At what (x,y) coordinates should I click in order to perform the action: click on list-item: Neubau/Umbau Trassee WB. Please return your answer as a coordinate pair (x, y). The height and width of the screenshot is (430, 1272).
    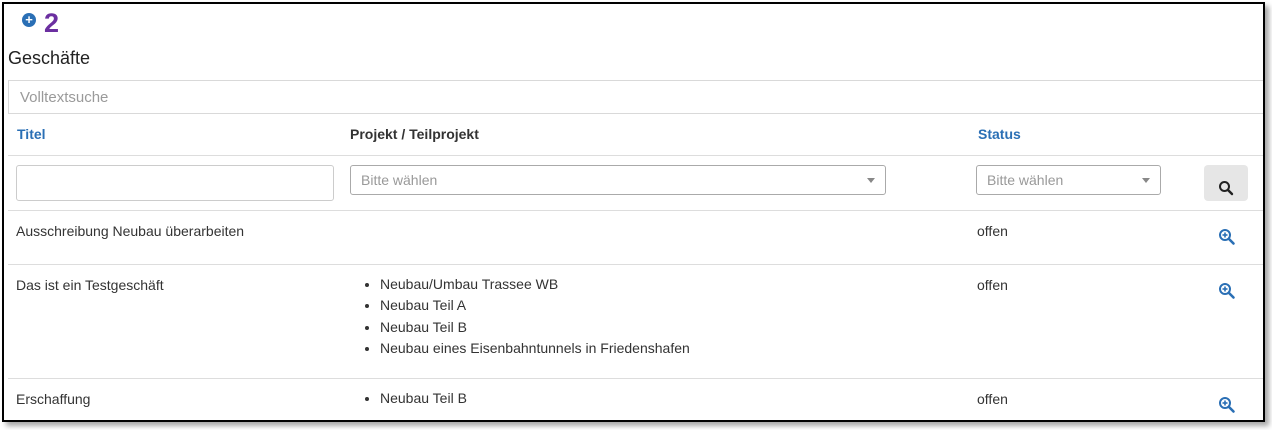
    Looking at the image, I should click on (535, 284).